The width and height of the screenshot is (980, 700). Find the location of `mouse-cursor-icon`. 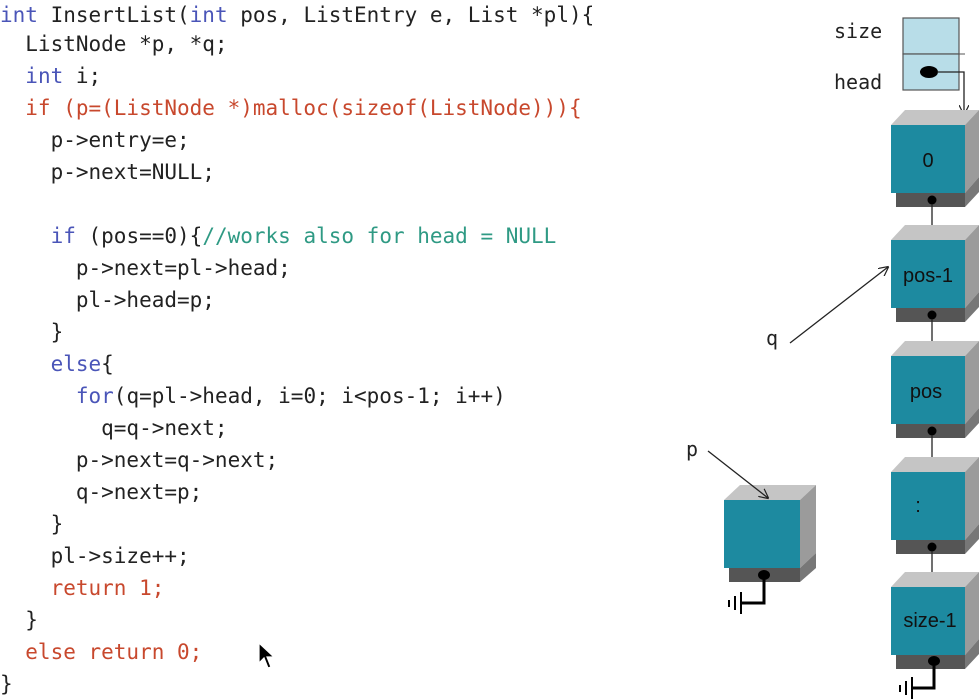

mouse-cursor-icon is located at coordinates (267, 655).